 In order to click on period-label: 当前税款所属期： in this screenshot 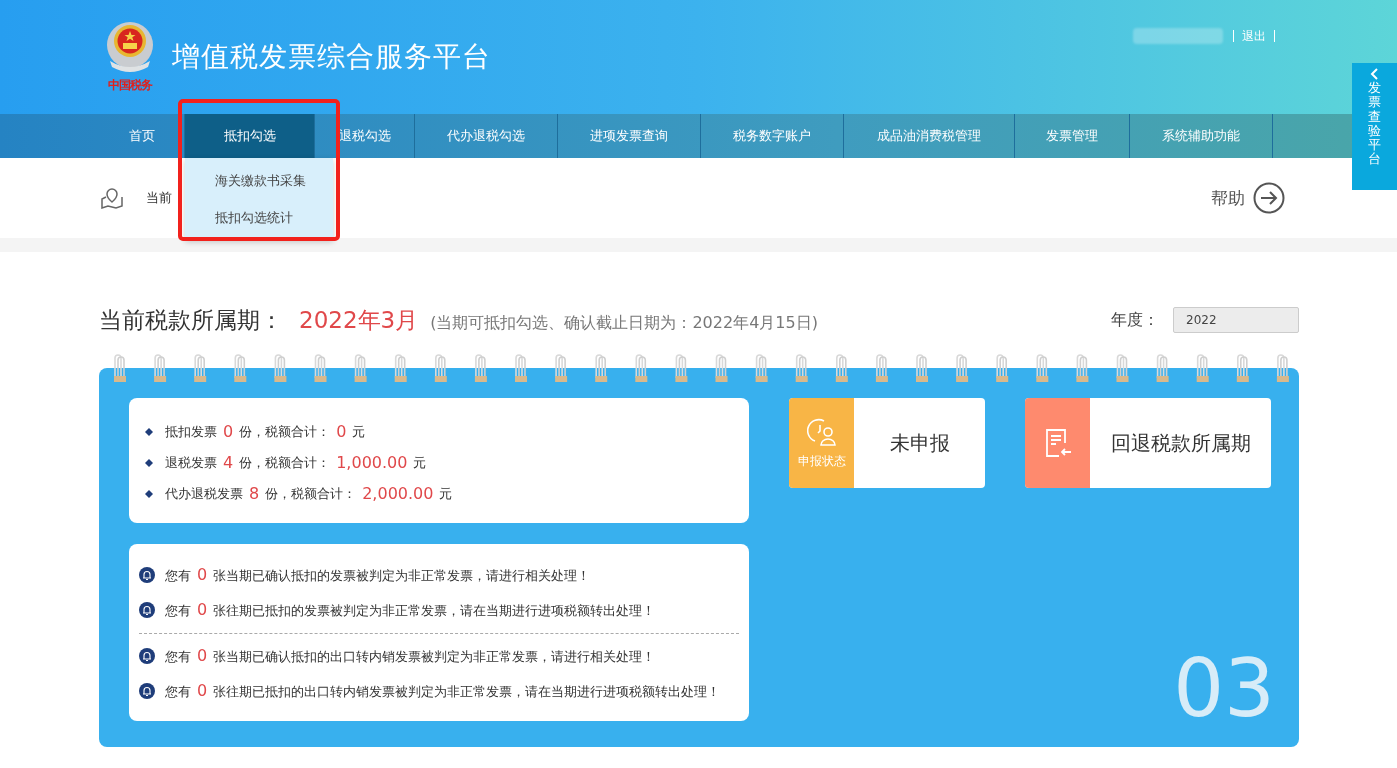, I will do `click(191, 320)`.